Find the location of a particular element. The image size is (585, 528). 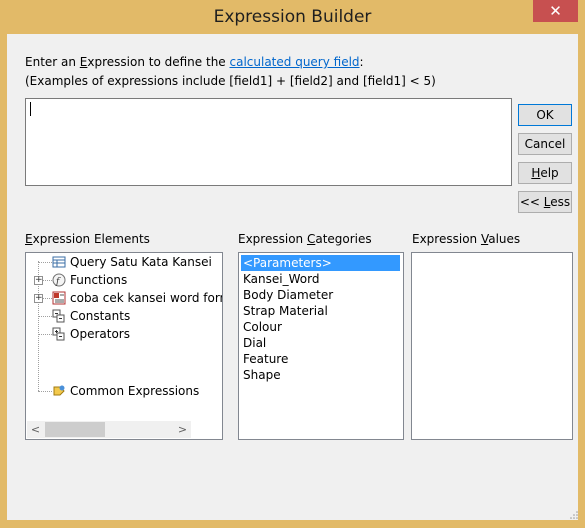

window-frame-bottom is located at coordinates (292, 524).